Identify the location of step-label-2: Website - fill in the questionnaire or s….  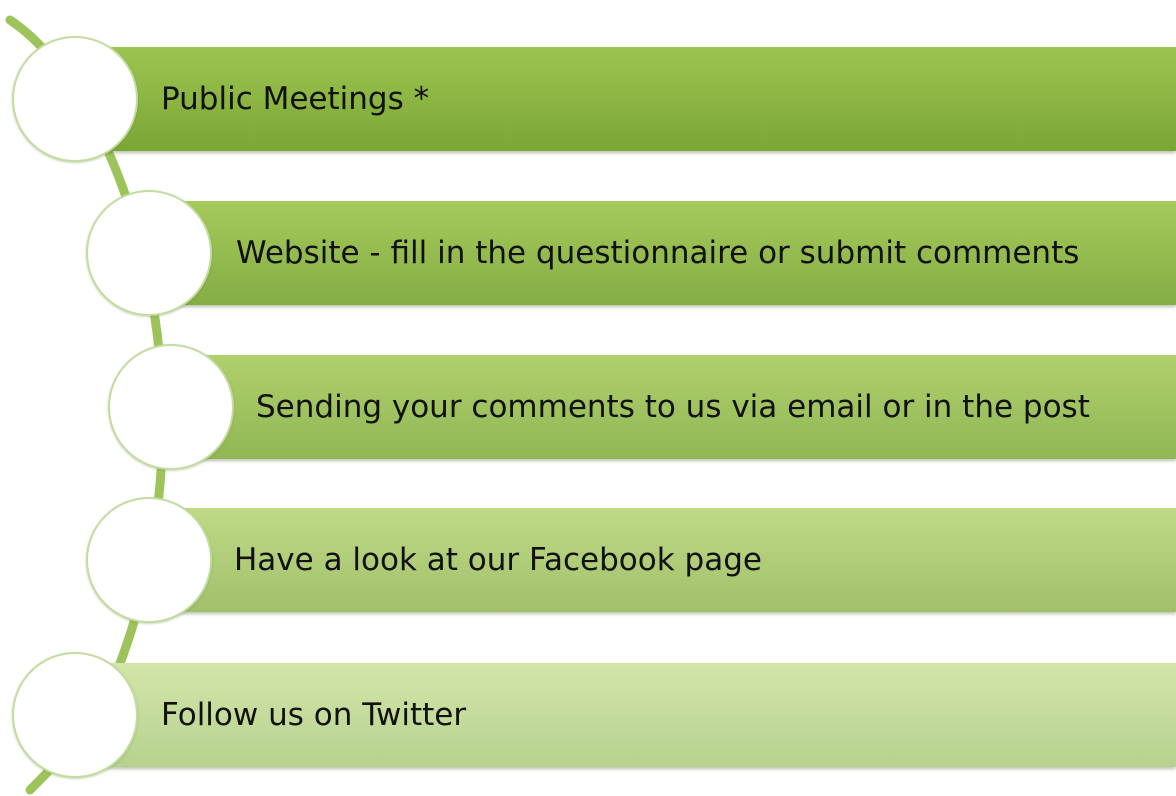
(658, 253).